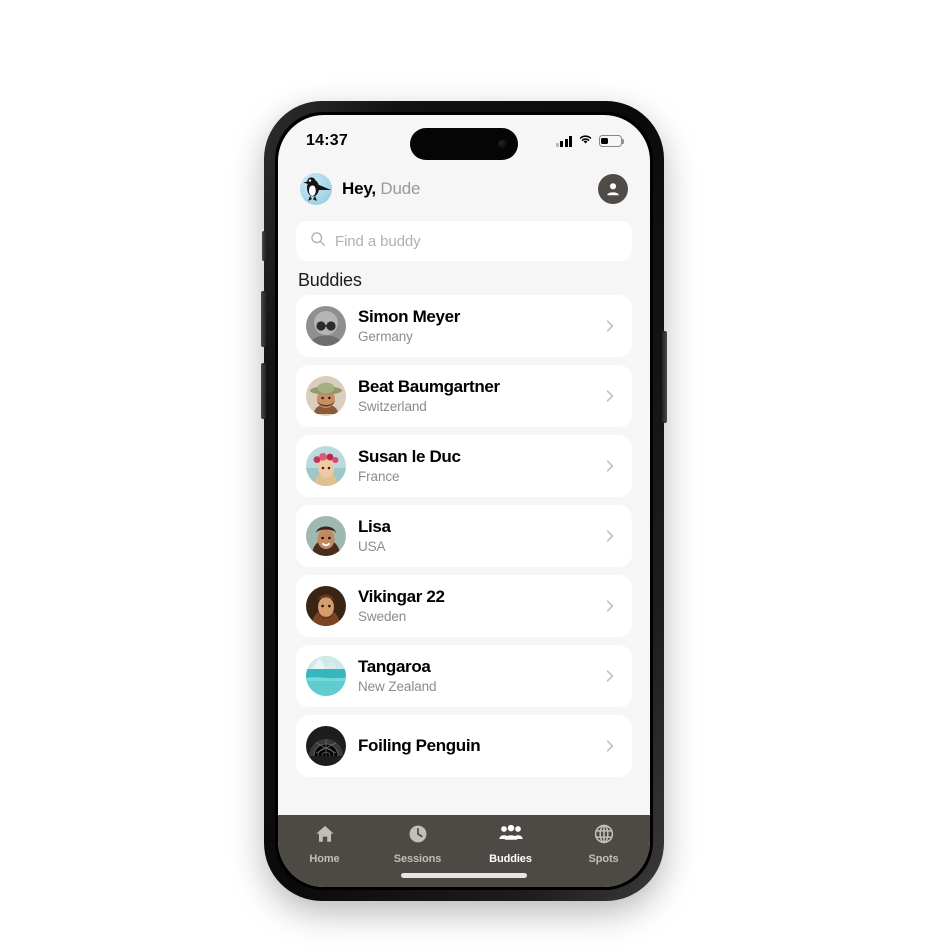 The image size is (952, 952). Describe the element at coordinates (263, 319) in the screenshot. I see `volume-up-button` at that location.